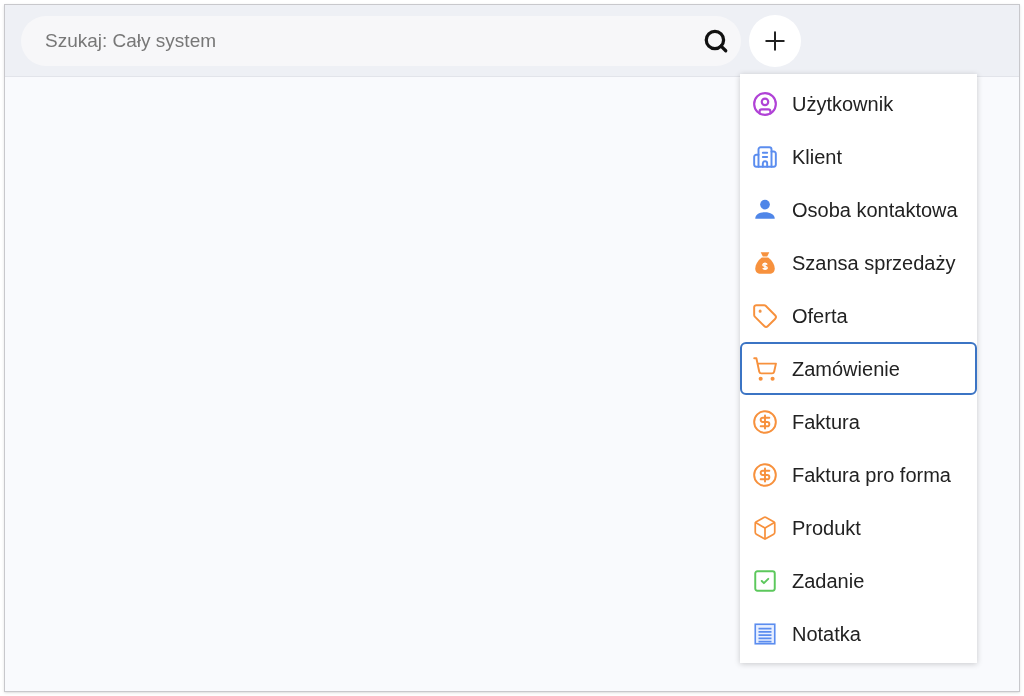 This screenshot has height=696, width=1024. Describe the element at coordinates (858, 103) in the screenshot. I see `menu-item: Użytkownik` at that location.